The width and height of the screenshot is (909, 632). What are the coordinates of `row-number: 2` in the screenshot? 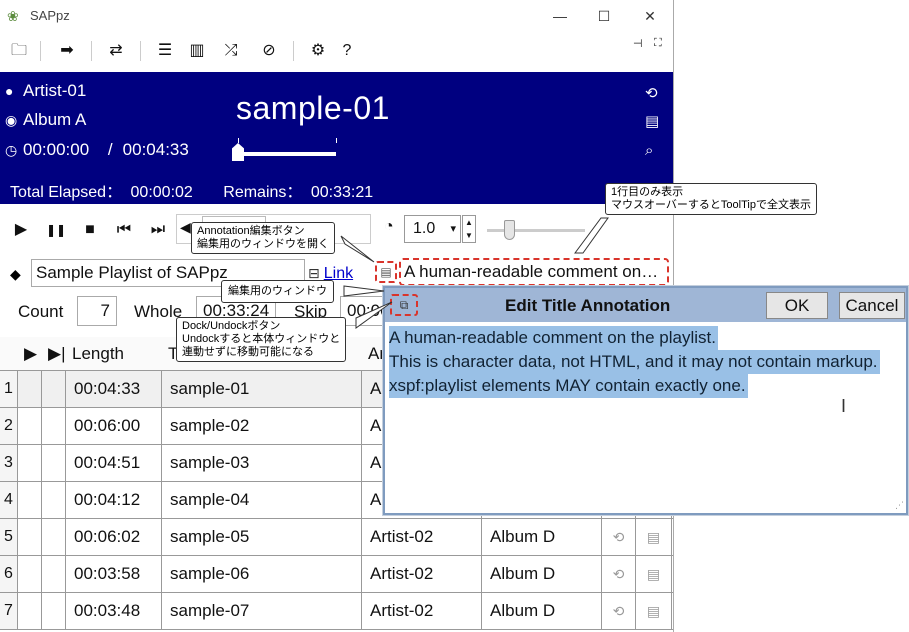 It's located at (9, 426).